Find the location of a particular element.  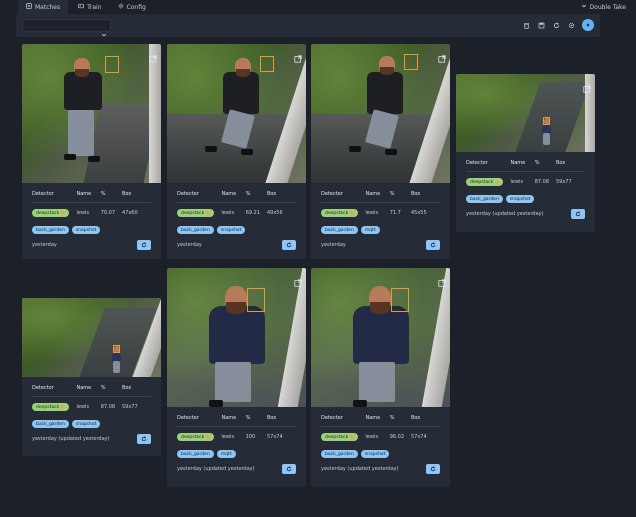

match-box: 47x60 is located at coordinates (129, 213).